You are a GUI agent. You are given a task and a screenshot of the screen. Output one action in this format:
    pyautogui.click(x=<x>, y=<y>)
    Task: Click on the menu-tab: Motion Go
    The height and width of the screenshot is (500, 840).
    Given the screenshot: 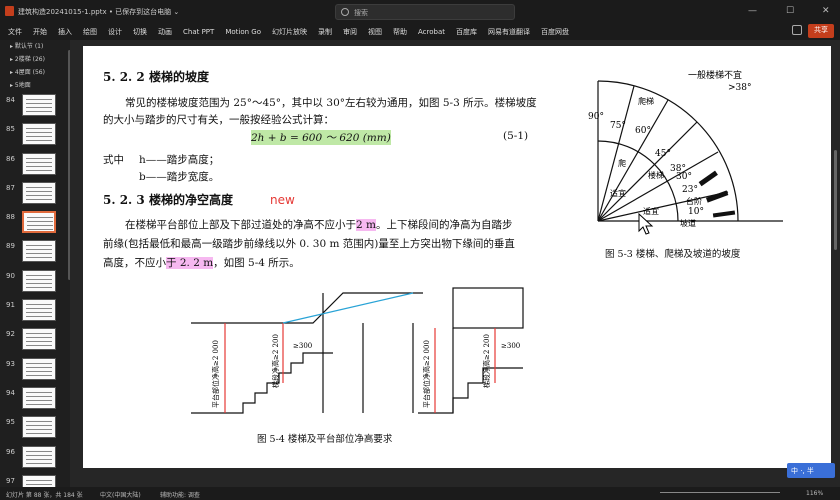 What is the action you would take?
    pyautogui.click(x=243, y=32)
    